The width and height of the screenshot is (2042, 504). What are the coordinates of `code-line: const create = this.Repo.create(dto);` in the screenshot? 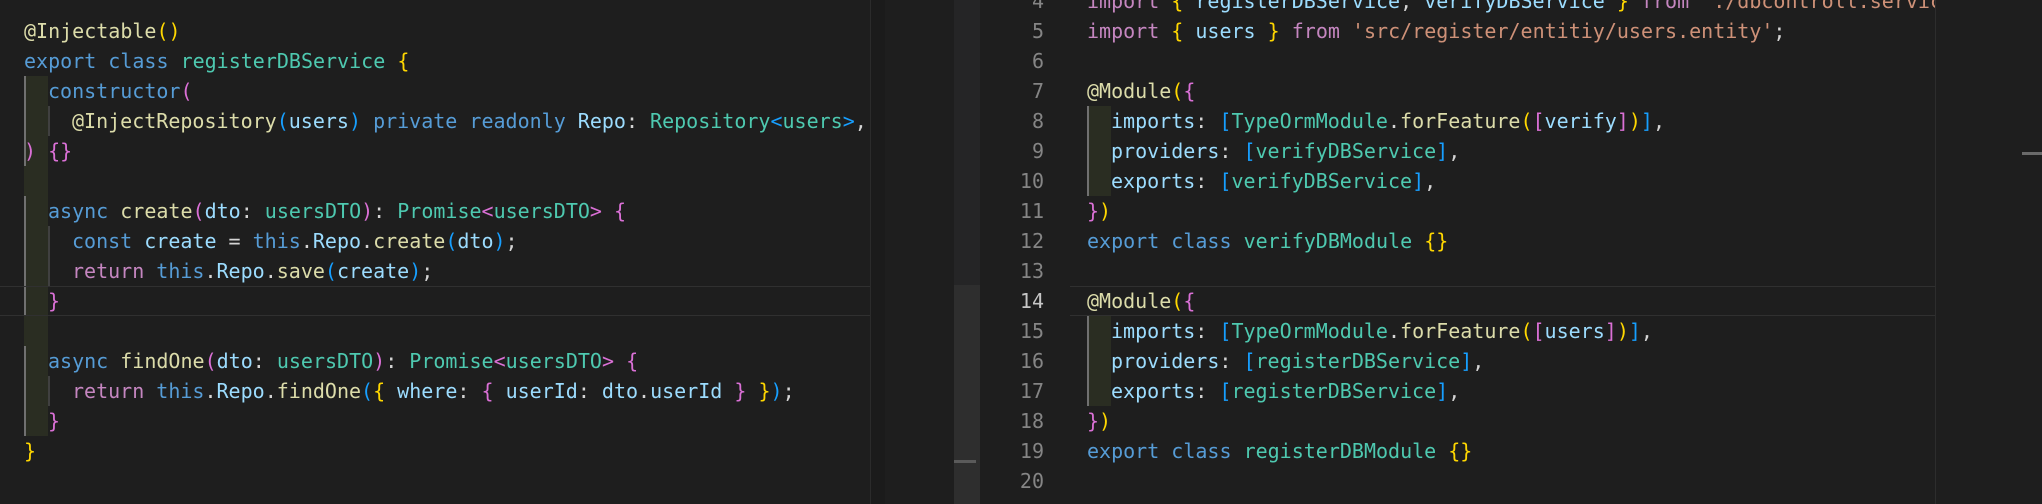 It's located at (435, 241).